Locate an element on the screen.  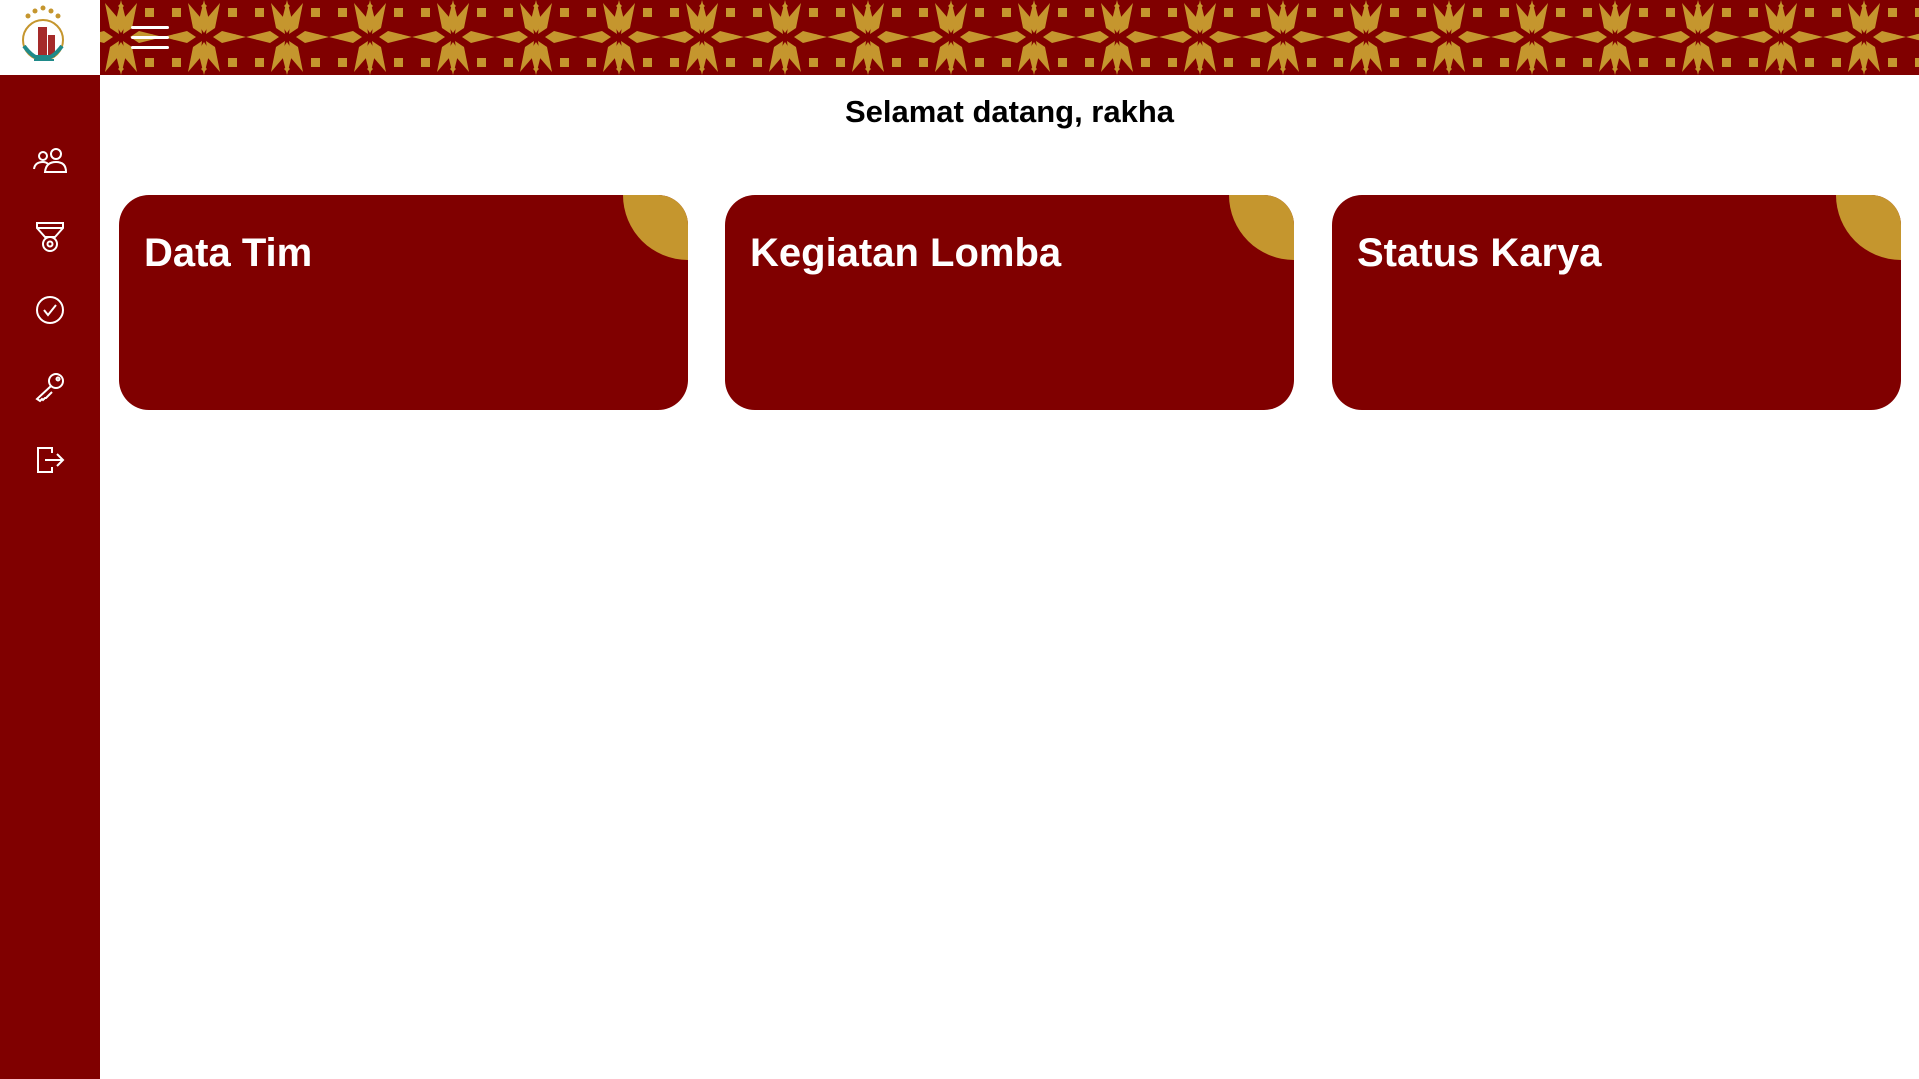
card-data-tim: Data Tim is located at coordinates (403, 302).